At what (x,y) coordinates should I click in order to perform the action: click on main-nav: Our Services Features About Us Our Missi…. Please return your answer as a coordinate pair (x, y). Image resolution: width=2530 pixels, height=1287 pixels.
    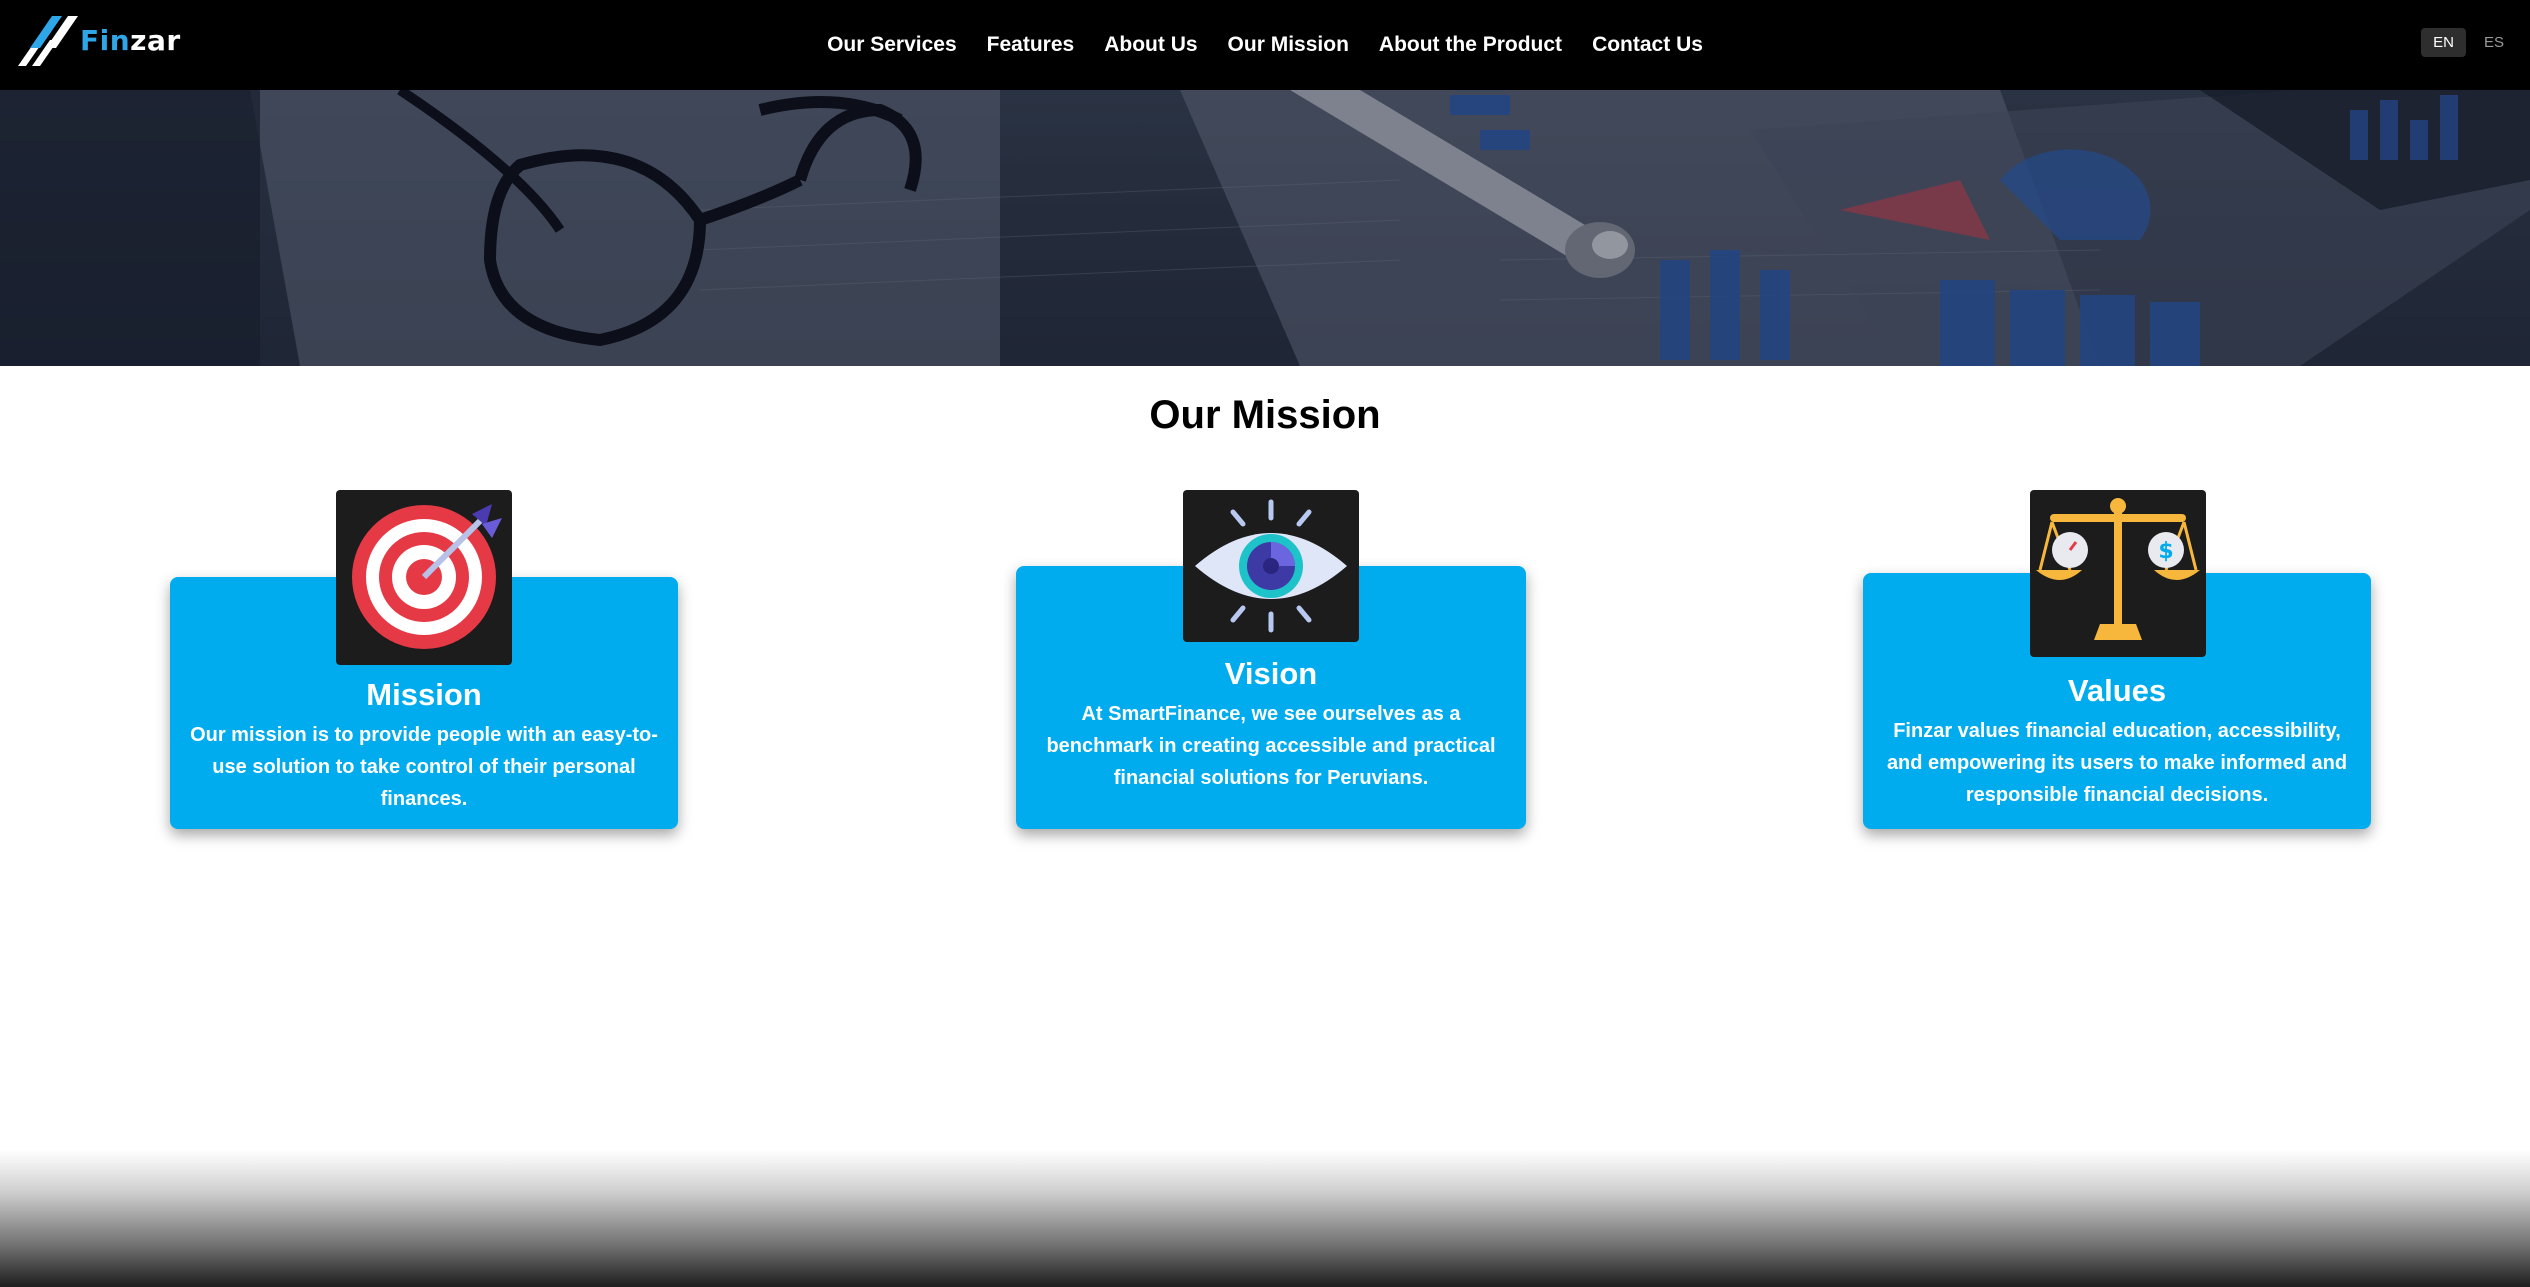
    Looking at the image, I should click on (1265, 45).